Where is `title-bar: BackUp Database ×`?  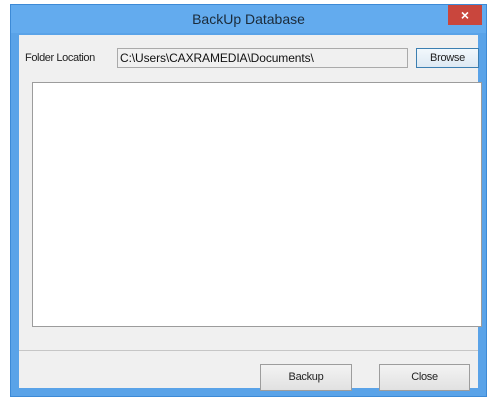 title-bar: BackUp Database × is located at coordinates (248, 19).